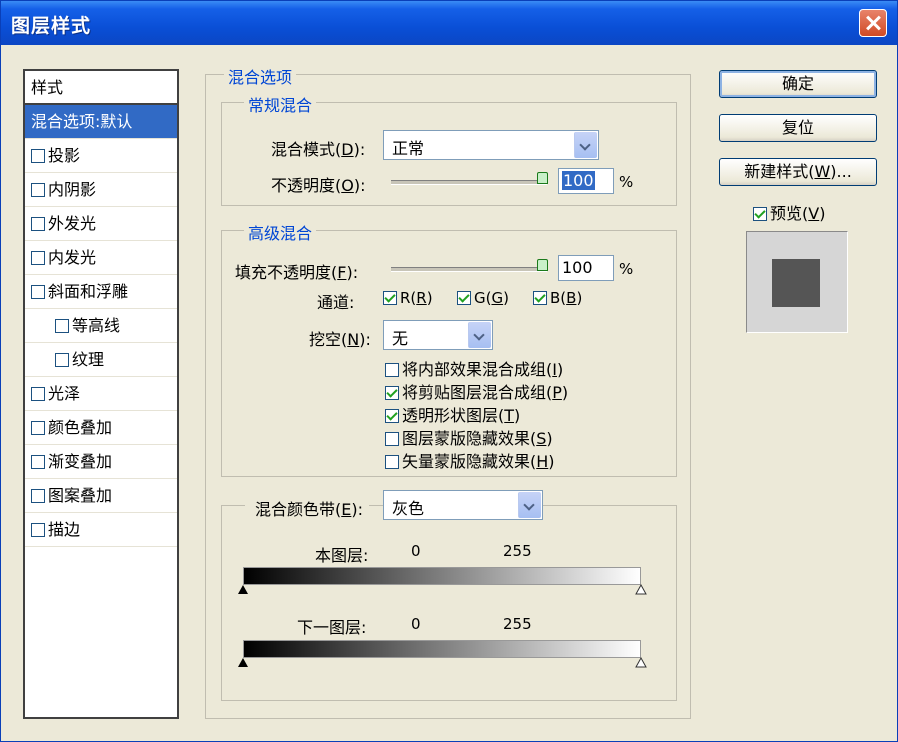  What do you see at coordinates (400, 338) in the screenshot?
I see `knockout-value: 无` at bounding box center [400, 338].